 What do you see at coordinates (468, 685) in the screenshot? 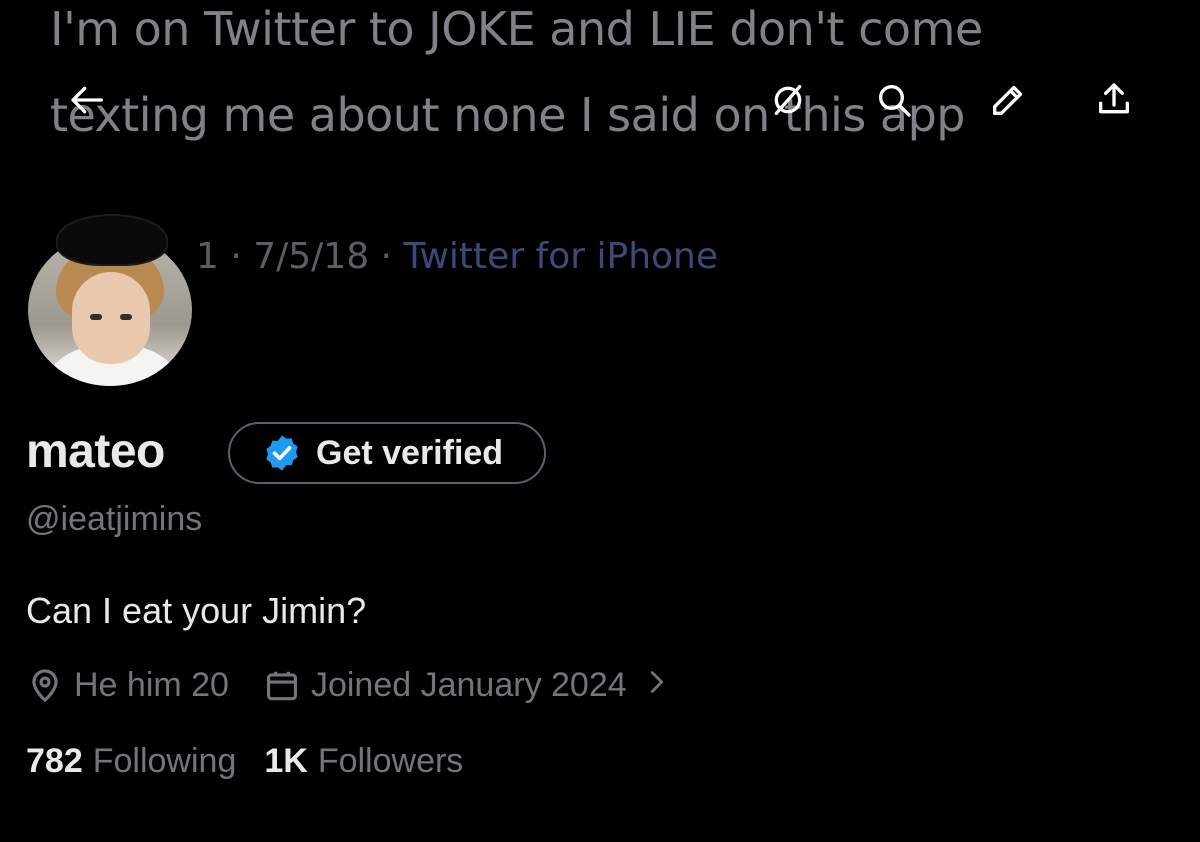
I see `joined-text: Joined January 2024` at bounding box center [468, 685].